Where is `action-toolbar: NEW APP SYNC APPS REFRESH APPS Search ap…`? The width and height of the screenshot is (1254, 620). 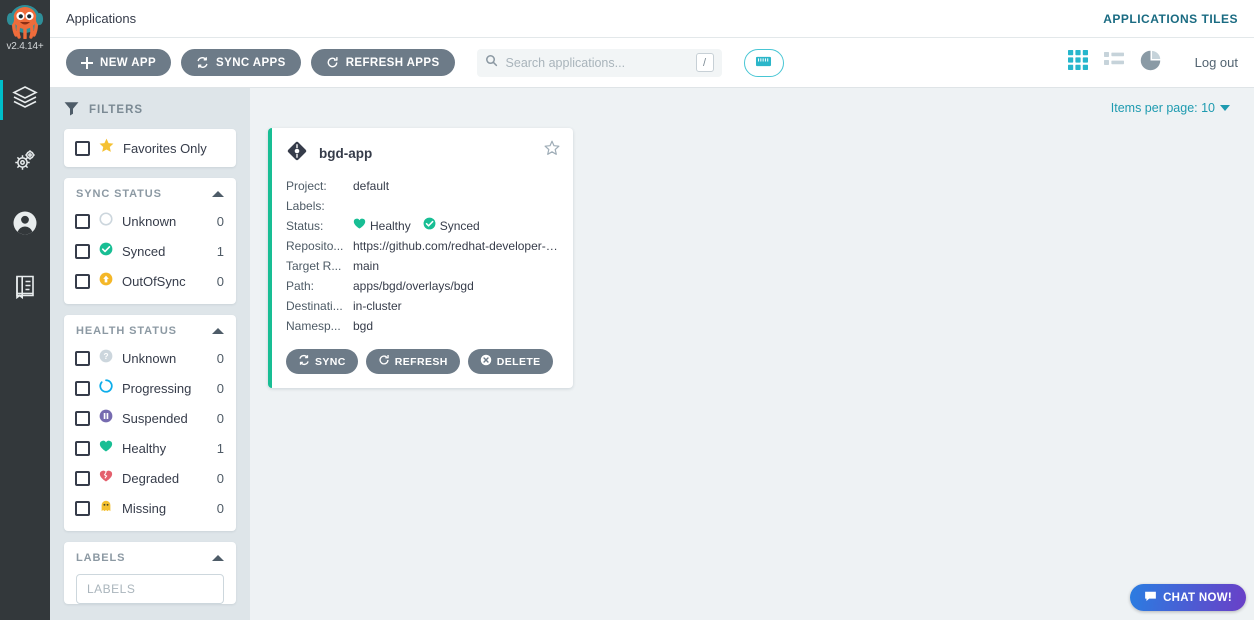
action-toolbar: NEW APP SYNC APPS REFRESH APPS Search ap… is located at coordinates (652, 63).